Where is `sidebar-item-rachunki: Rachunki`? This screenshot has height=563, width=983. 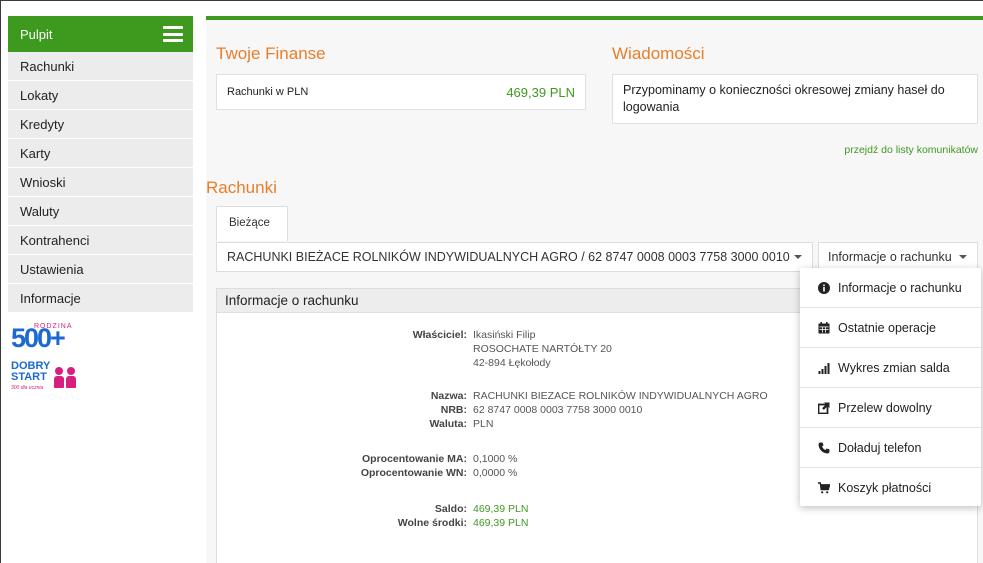
sidebar-item-rachunki: Rachunki is located at coordinates (100, 66).